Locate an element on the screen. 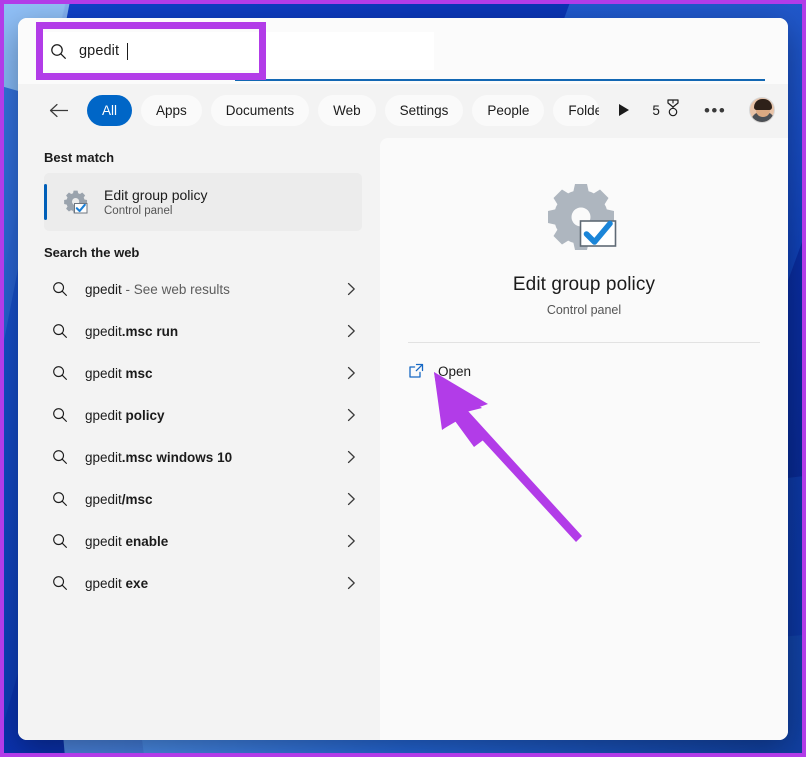 The width and height of the screenshot is (806, 757). selection-accent-bar is located at coordinates (45, 202).